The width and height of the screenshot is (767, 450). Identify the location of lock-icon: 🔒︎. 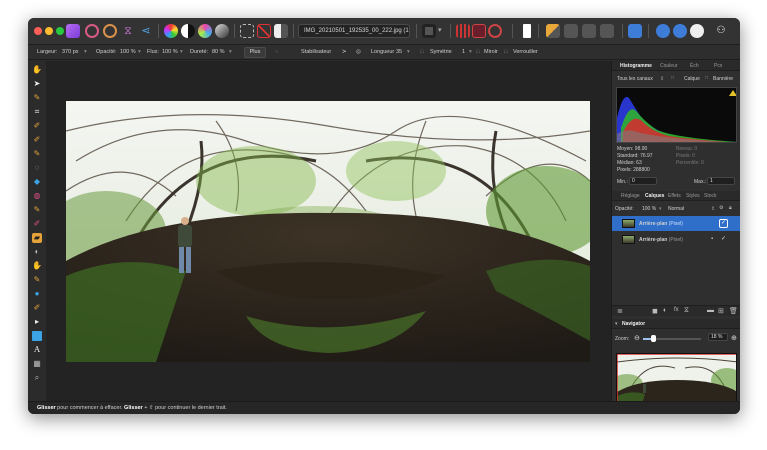
(730, 208).